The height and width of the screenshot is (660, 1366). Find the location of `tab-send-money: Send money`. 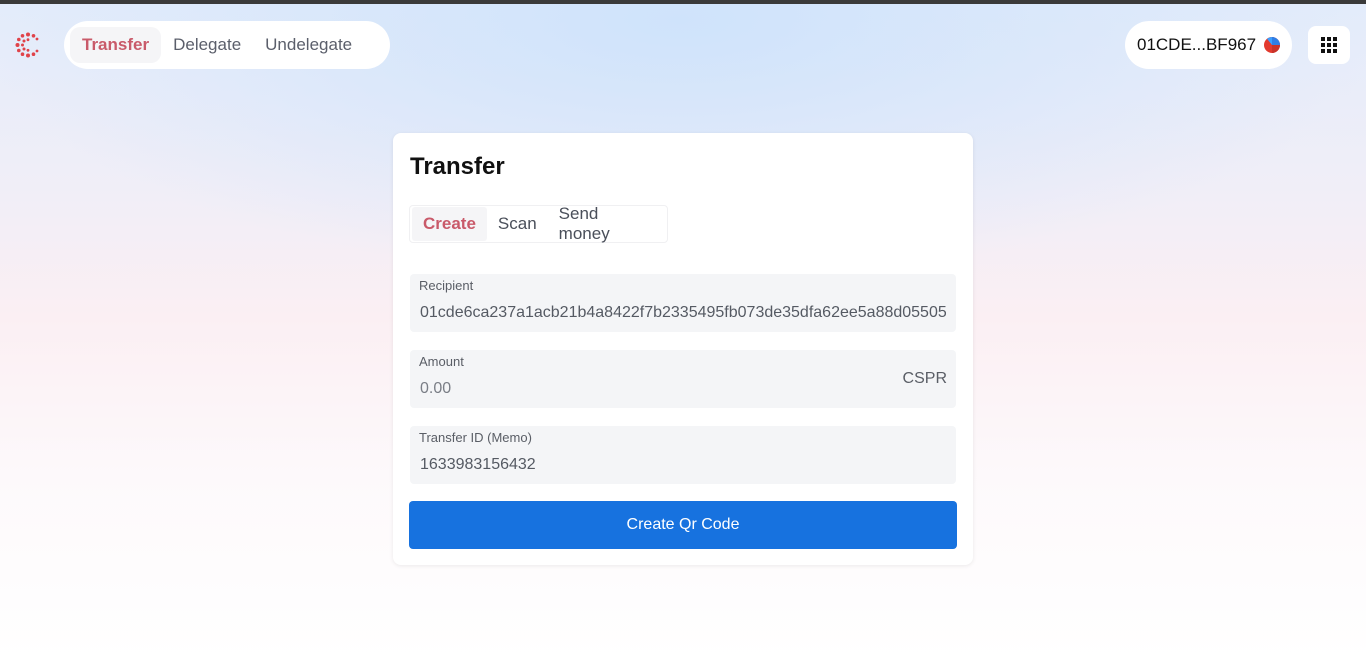

tab-send-money: Send money is located at coordinates (606, 223).